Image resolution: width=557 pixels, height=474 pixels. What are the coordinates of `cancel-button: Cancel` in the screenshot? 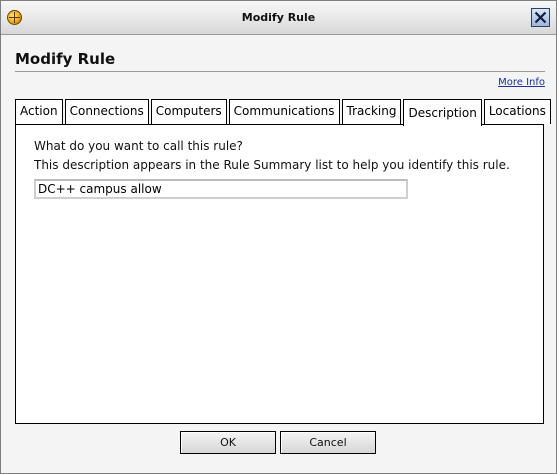 It's located at (328, 442).